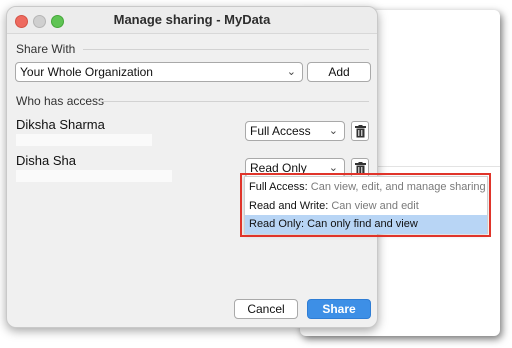 The width and height of the screenshot is (512, 348). Describe the element at coordinates (46, 160) in the screenshot. I see `person-name: Disha Sha` at that location.